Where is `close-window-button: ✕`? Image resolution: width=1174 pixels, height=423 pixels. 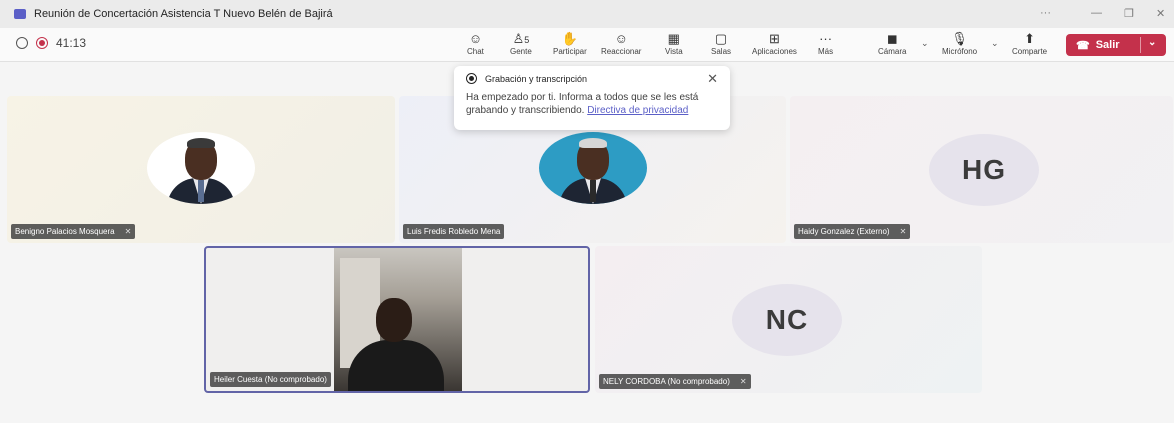 close-window-button: ✕ is located at coordinates (1160, 13).